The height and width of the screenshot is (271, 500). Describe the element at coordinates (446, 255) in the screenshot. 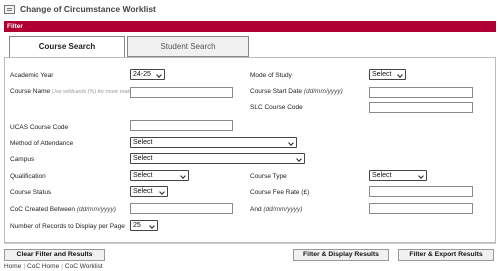

I see `filter-export-button: Filter & Export Results` at that location.